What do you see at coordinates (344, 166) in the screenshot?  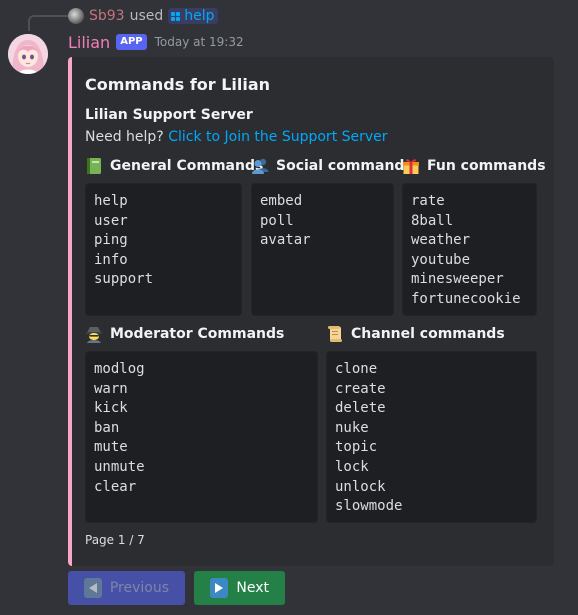 I see `field-name: Social commands` at bounding box center [344, 166].